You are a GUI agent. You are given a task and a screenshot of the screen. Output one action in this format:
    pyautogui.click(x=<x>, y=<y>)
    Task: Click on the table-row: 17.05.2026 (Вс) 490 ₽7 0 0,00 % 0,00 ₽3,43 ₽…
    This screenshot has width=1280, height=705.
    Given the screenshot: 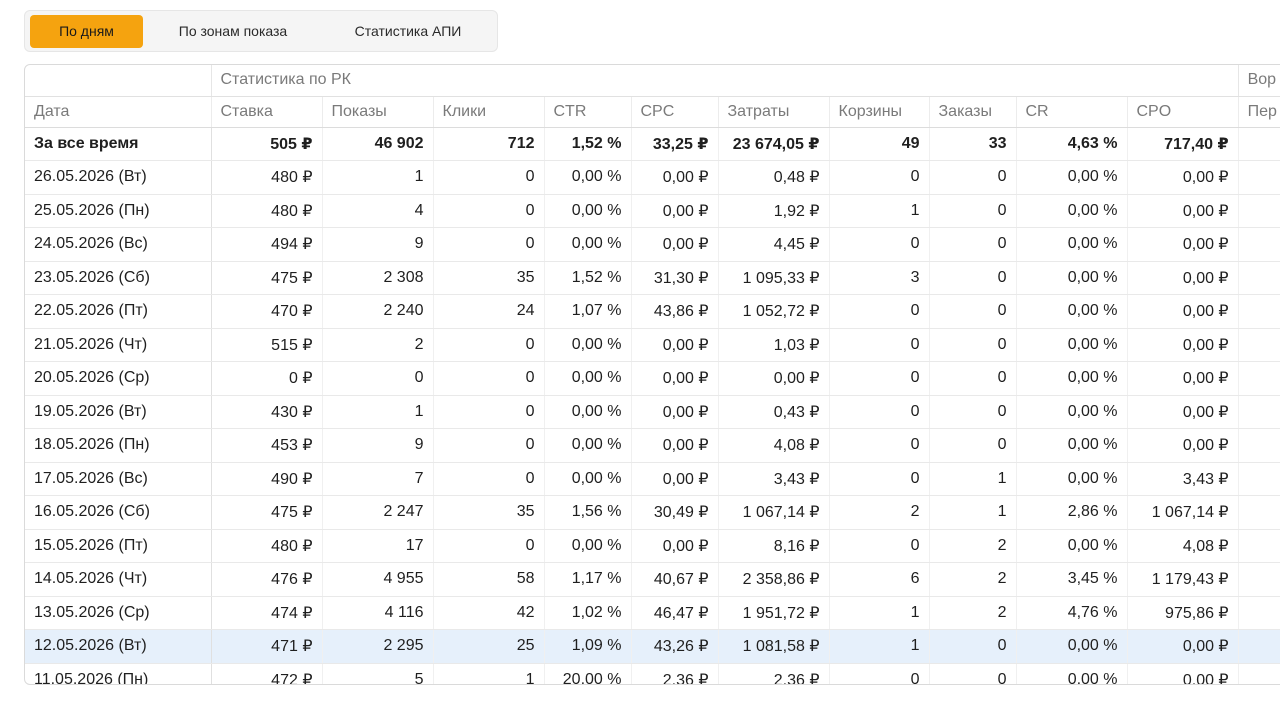 What is the action you would take?
    pyautogui.click(x=652, y=479)
    